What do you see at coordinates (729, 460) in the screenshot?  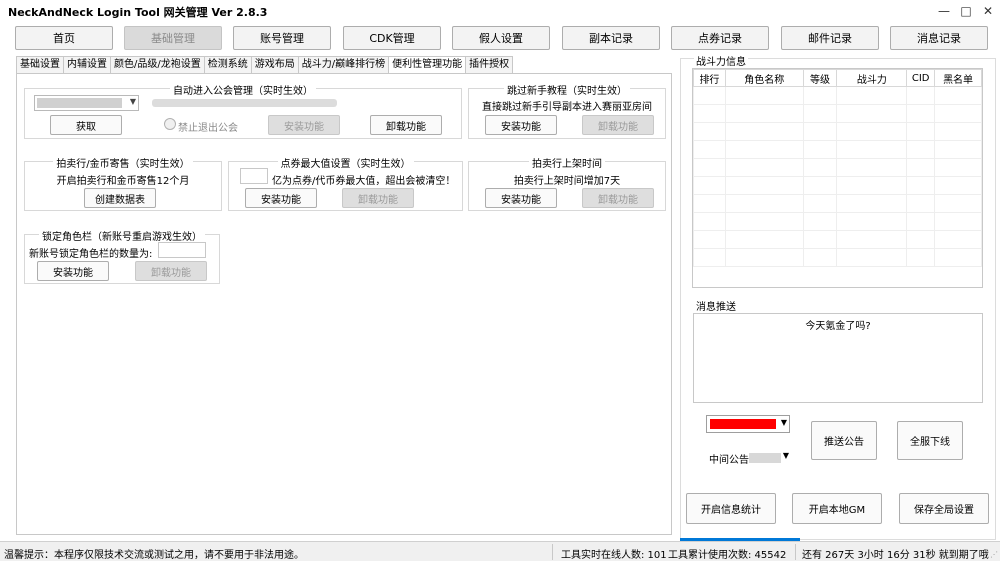 I see `notice-type-value: 中间公告` at bounding box center [729, 460].